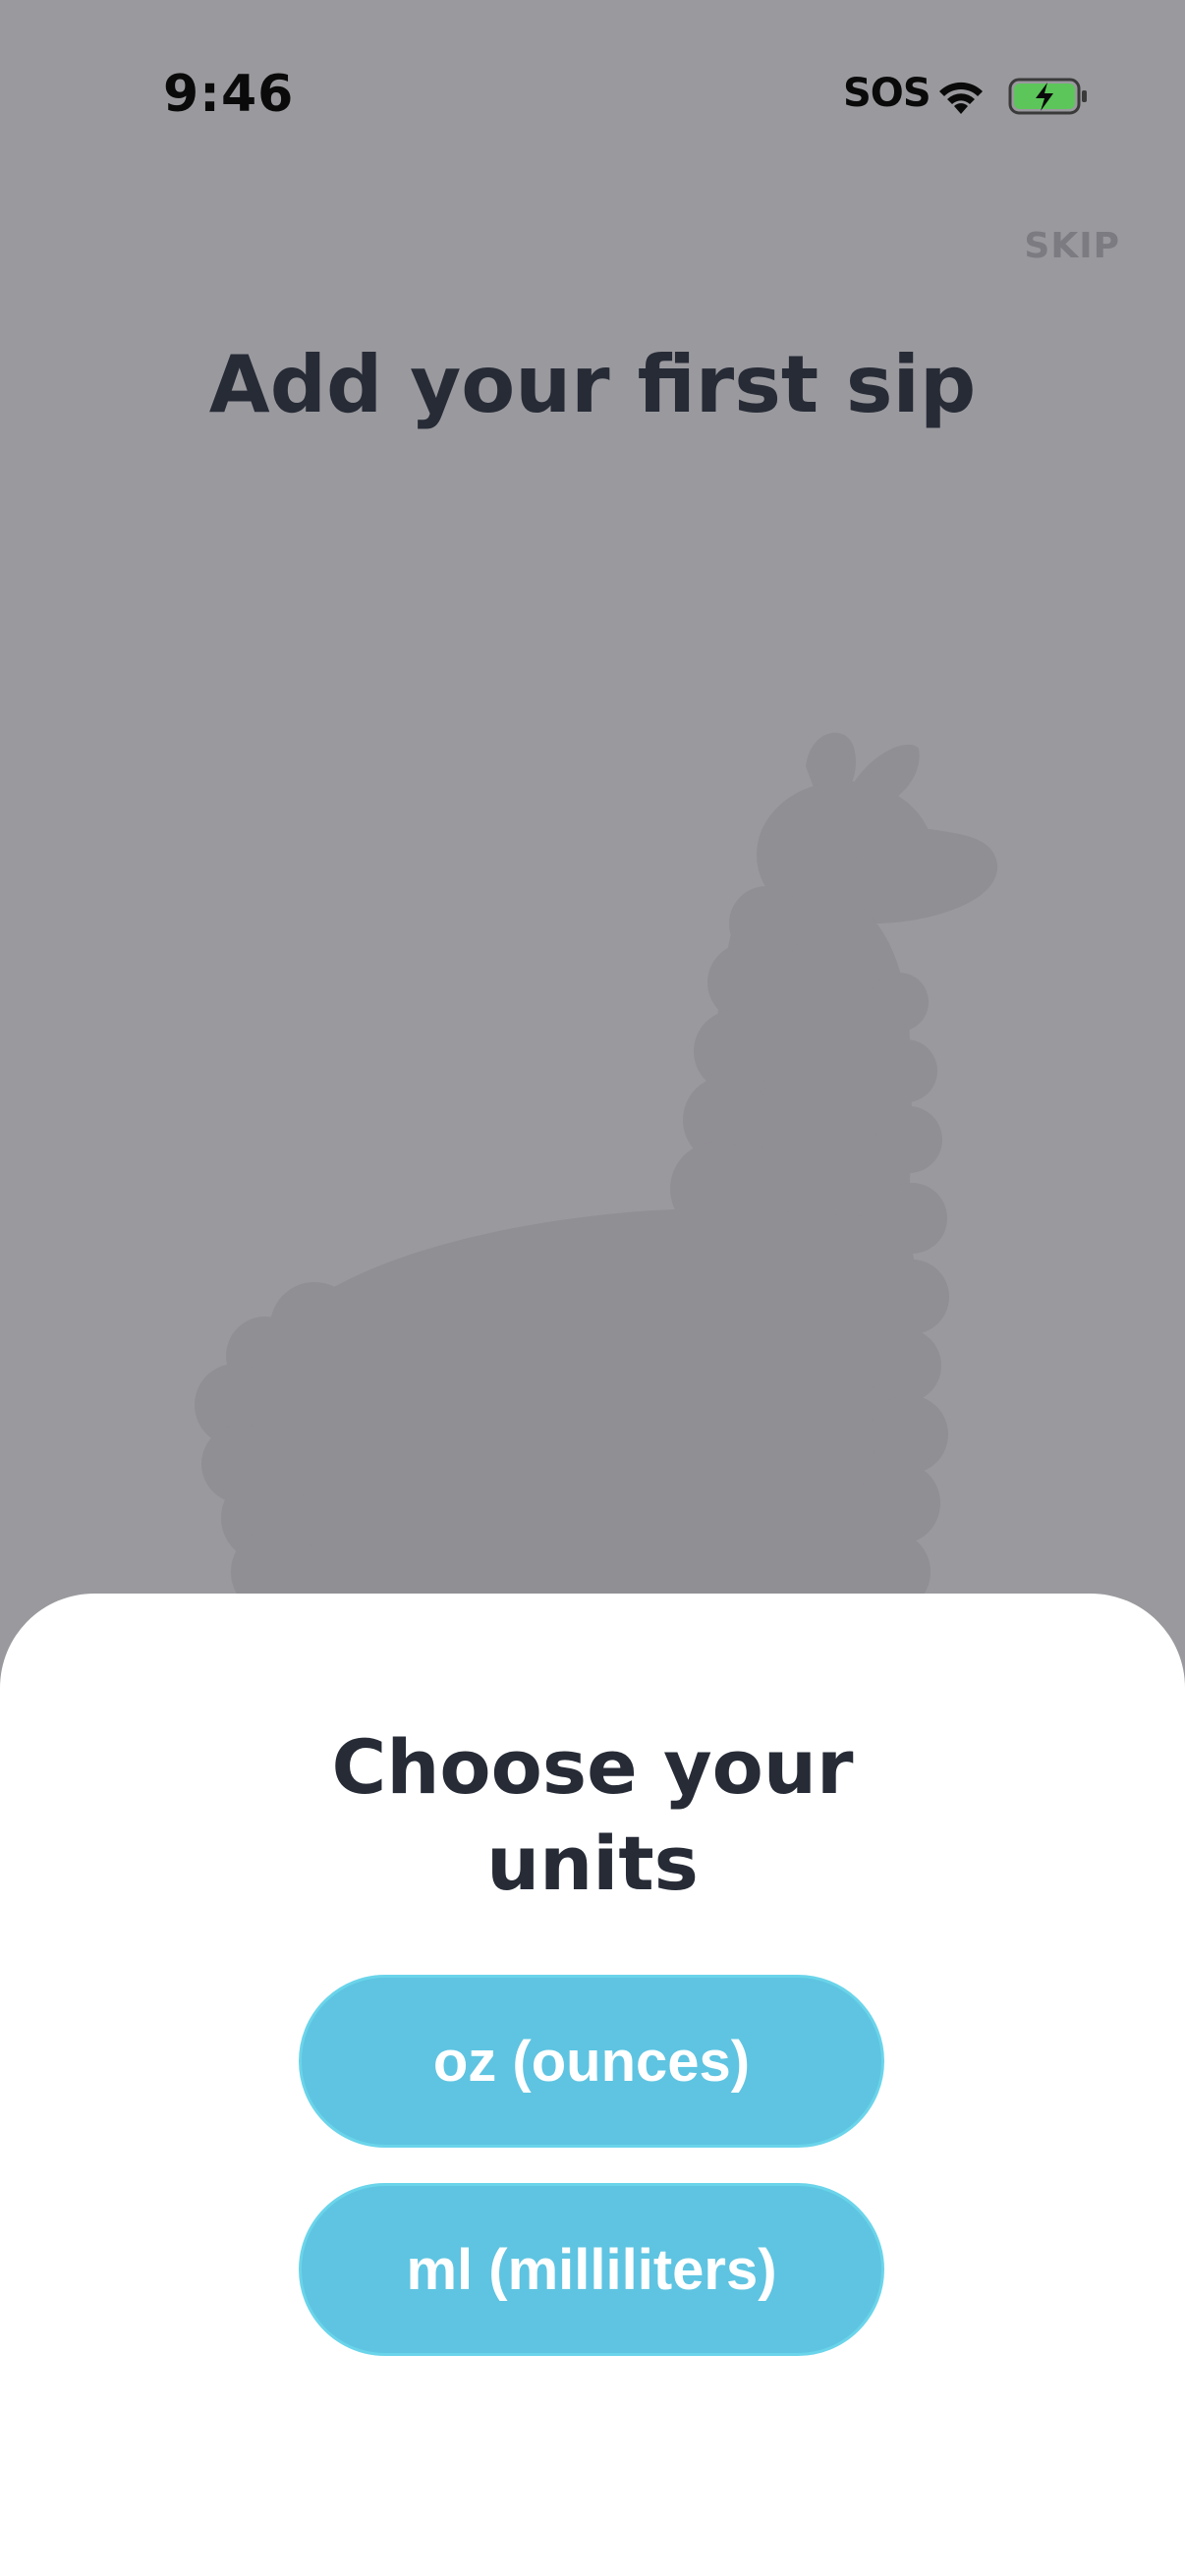  What do you see at coordinates (592, 1815) in the screenshot?
I see `sheet-title: Choose your units` at bounding box center [592, 1815].